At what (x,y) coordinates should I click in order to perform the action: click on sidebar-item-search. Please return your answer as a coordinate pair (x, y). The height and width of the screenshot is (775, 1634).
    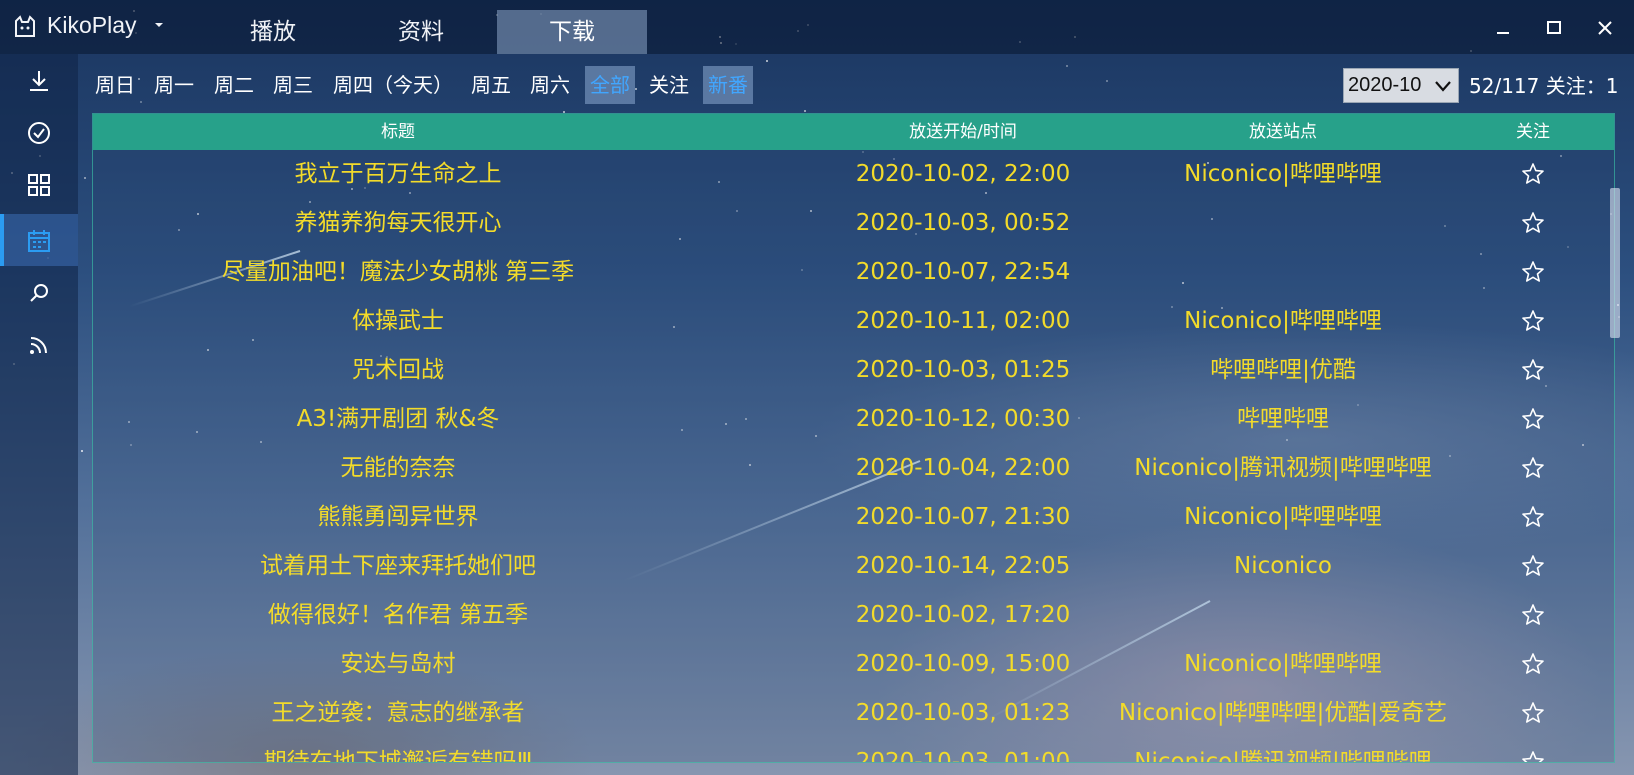
    Looking at the image, I should click on (39, 292).